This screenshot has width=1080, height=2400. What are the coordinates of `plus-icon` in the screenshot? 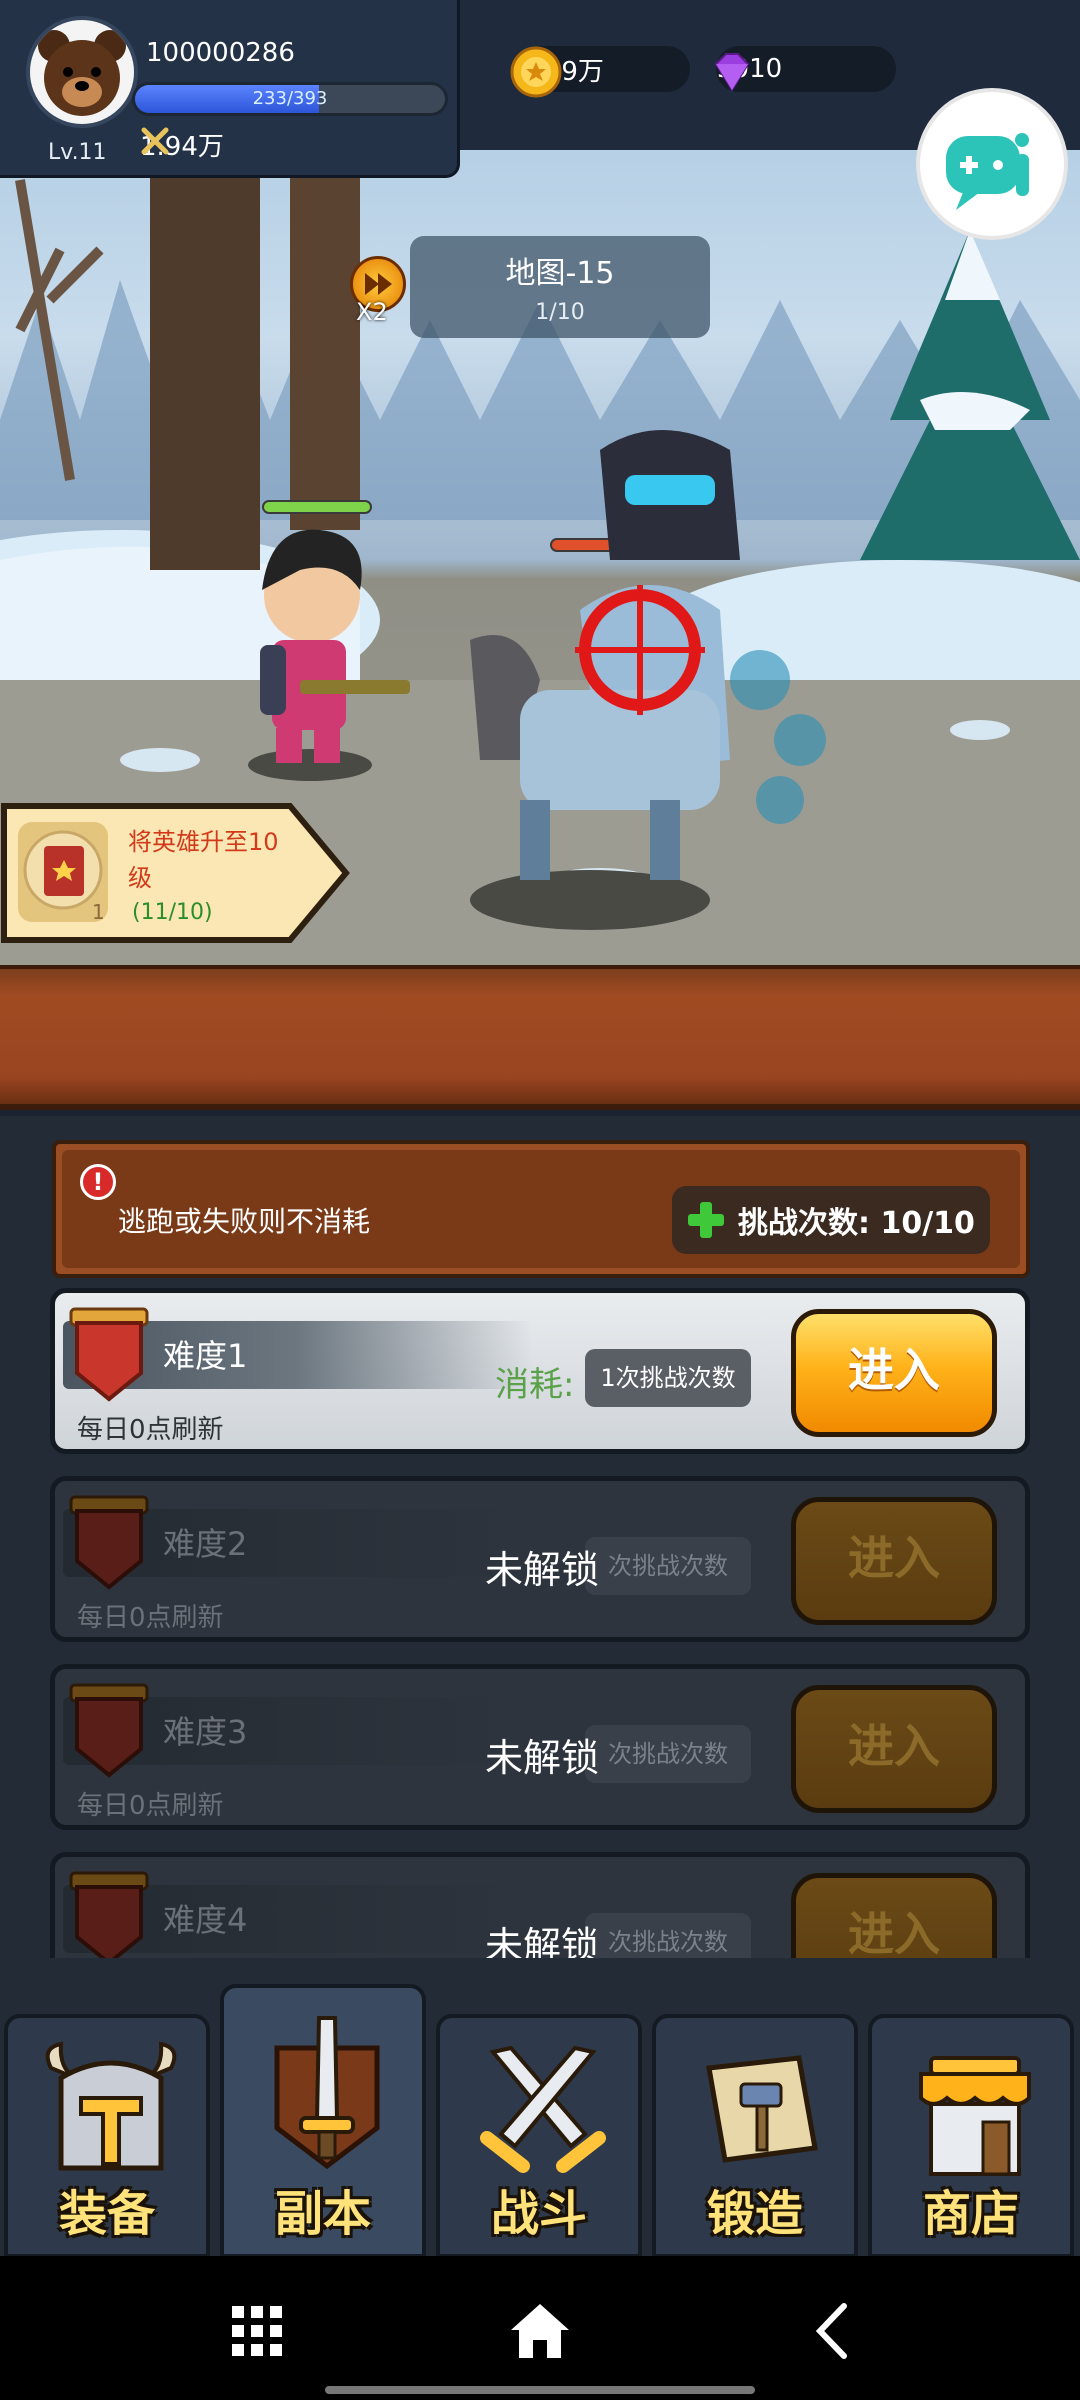 It's located at (706, 1220).